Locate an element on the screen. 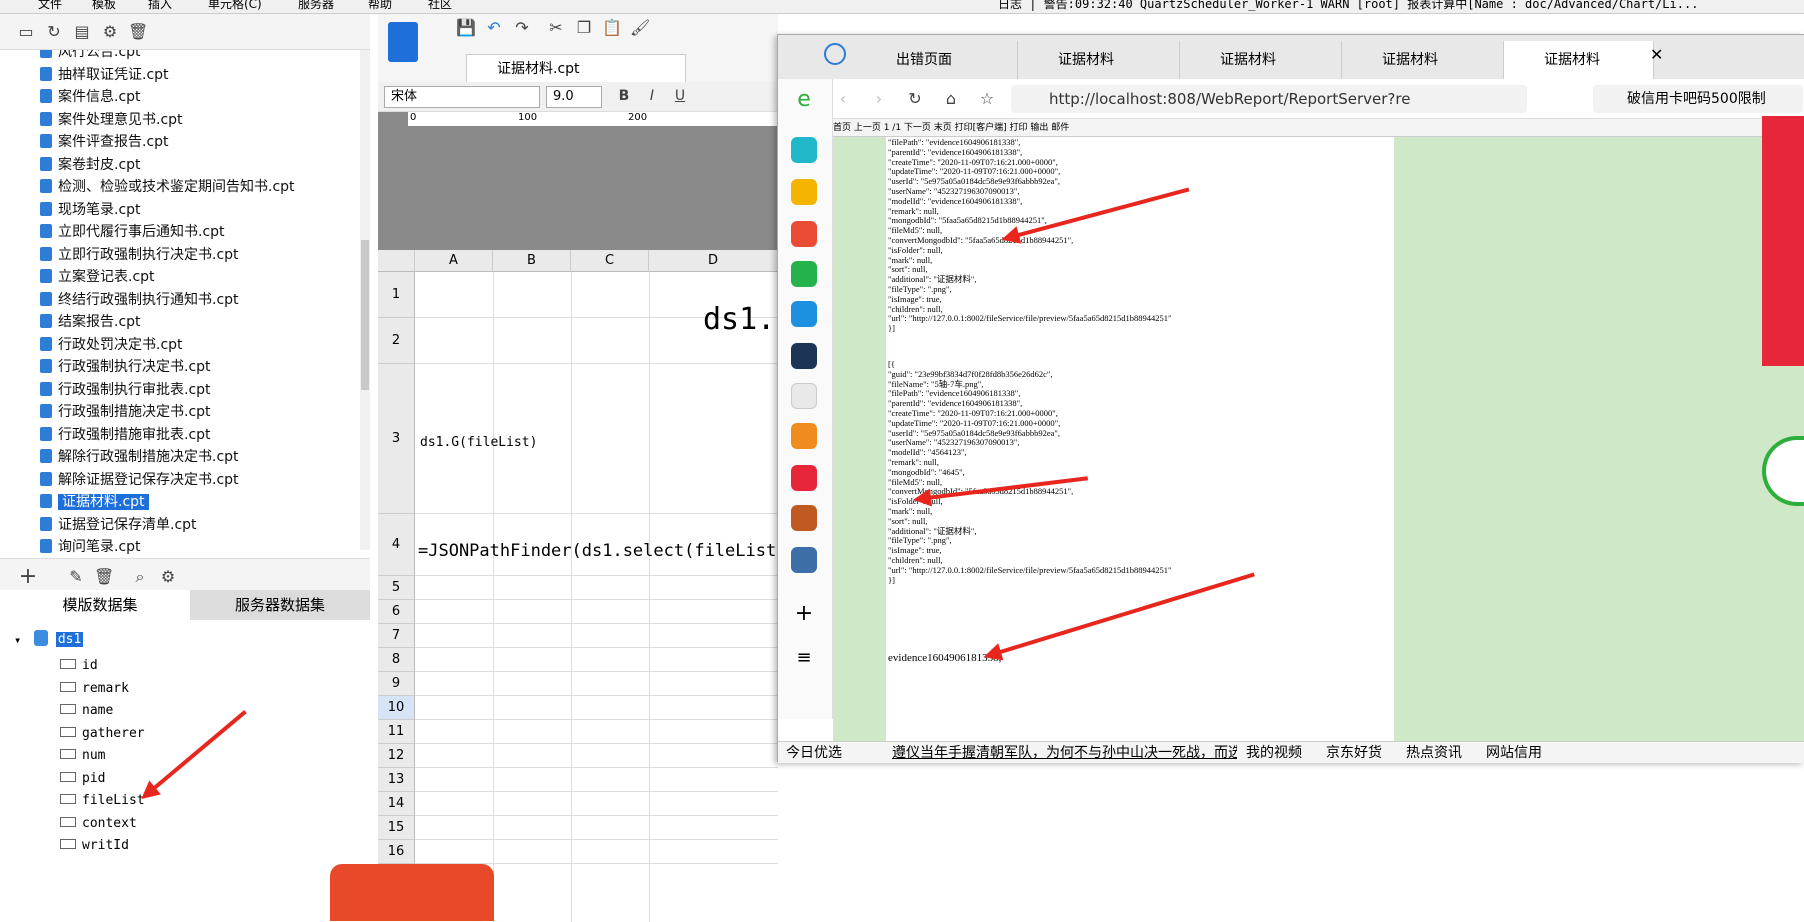 The image size is (1804, 922). sheet-corner is located at coordinates (396, 261).